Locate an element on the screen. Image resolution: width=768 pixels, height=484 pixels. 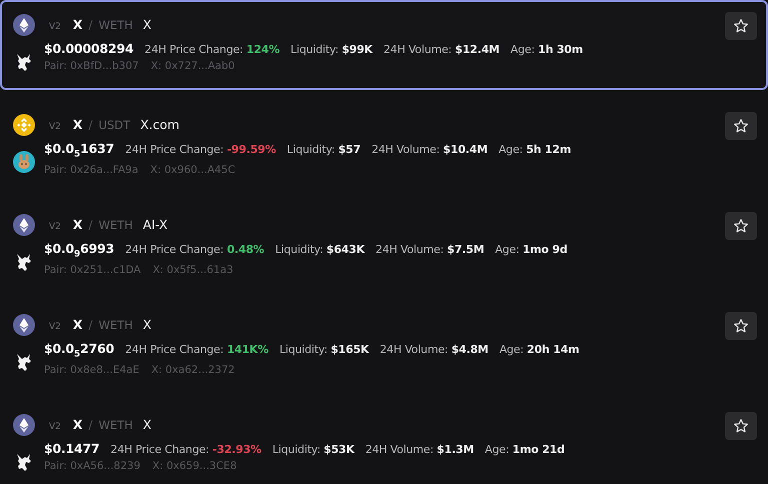
age-stat: Age: 1mo 21d is located at coordinates (524, 449).